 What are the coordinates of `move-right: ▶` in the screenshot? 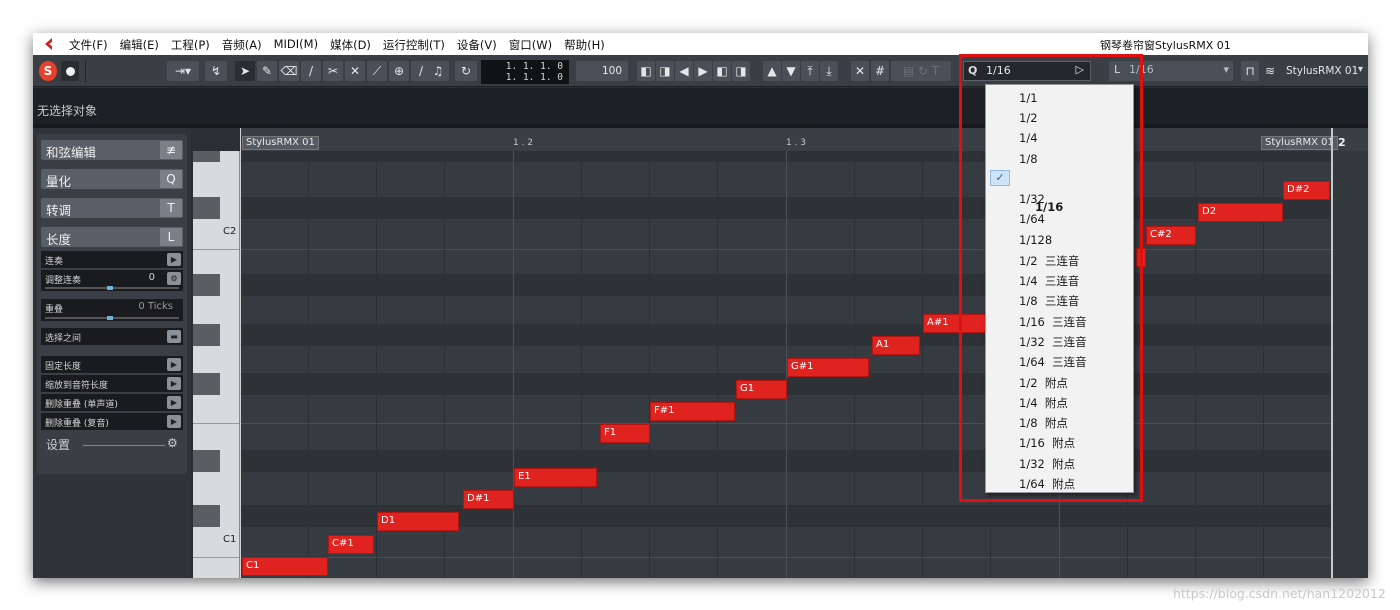 It's located at (703, 71).